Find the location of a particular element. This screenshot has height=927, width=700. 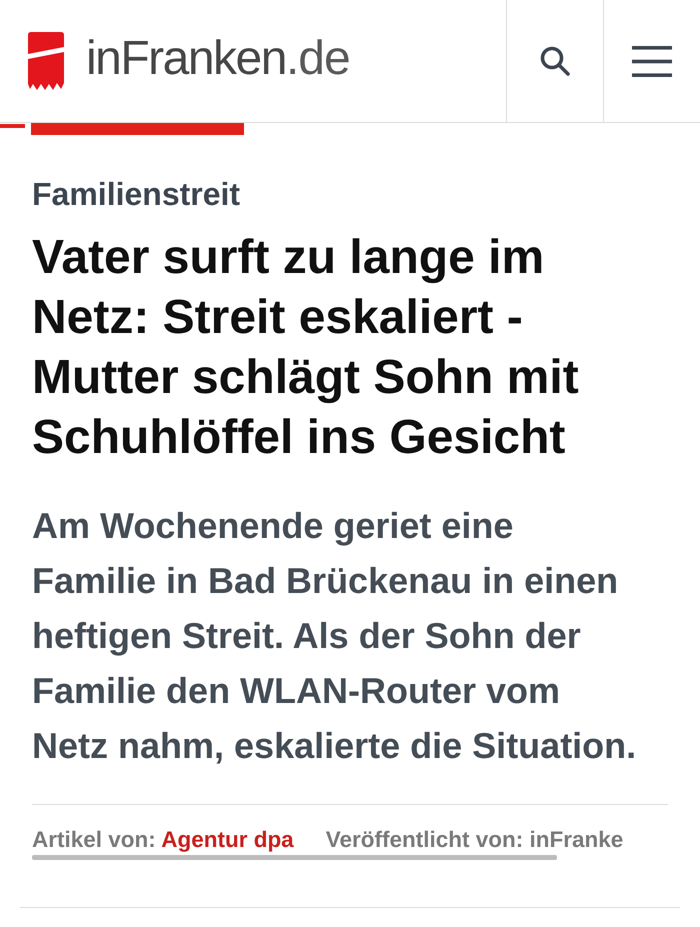

author-label: Artikel von: is located at coordinates (94, 839).